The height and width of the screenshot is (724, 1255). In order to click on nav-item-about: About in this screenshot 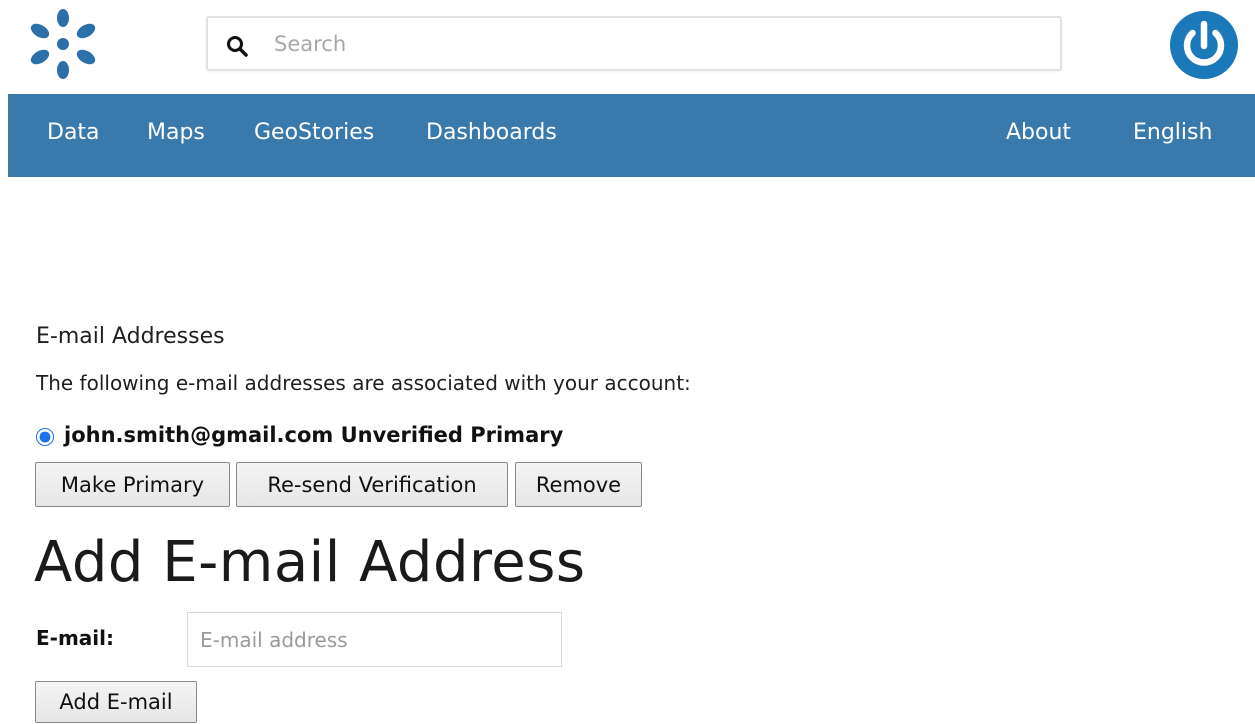, I will do `click(1038, 132)`.